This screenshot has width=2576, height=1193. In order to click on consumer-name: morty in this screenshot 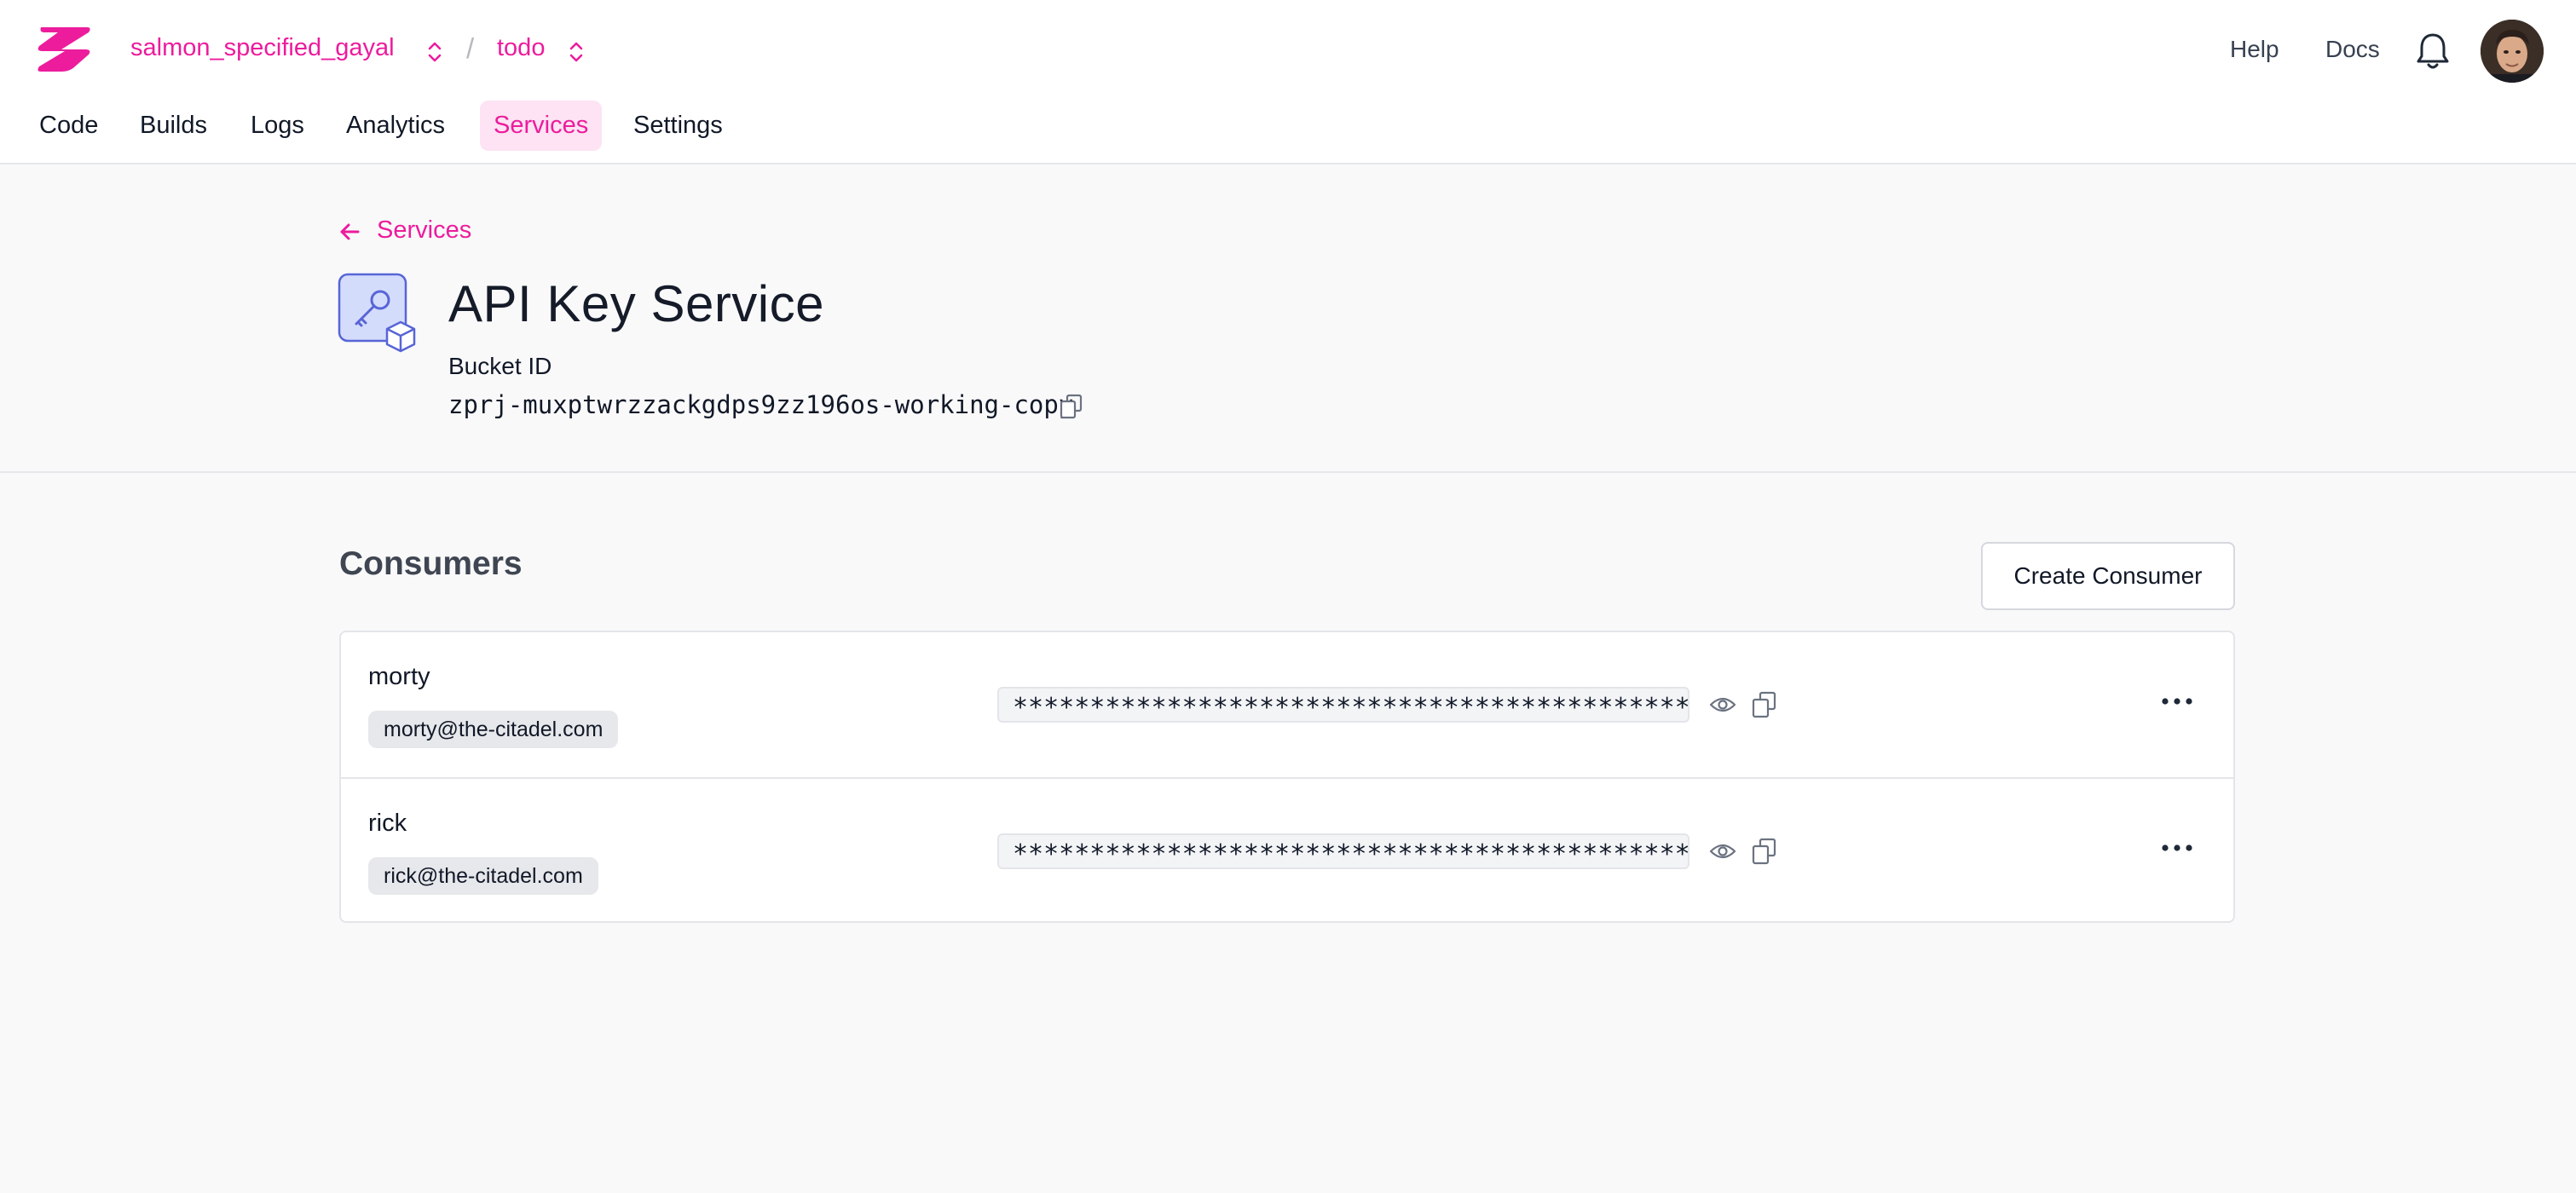, I will do `click(399, 676)`.